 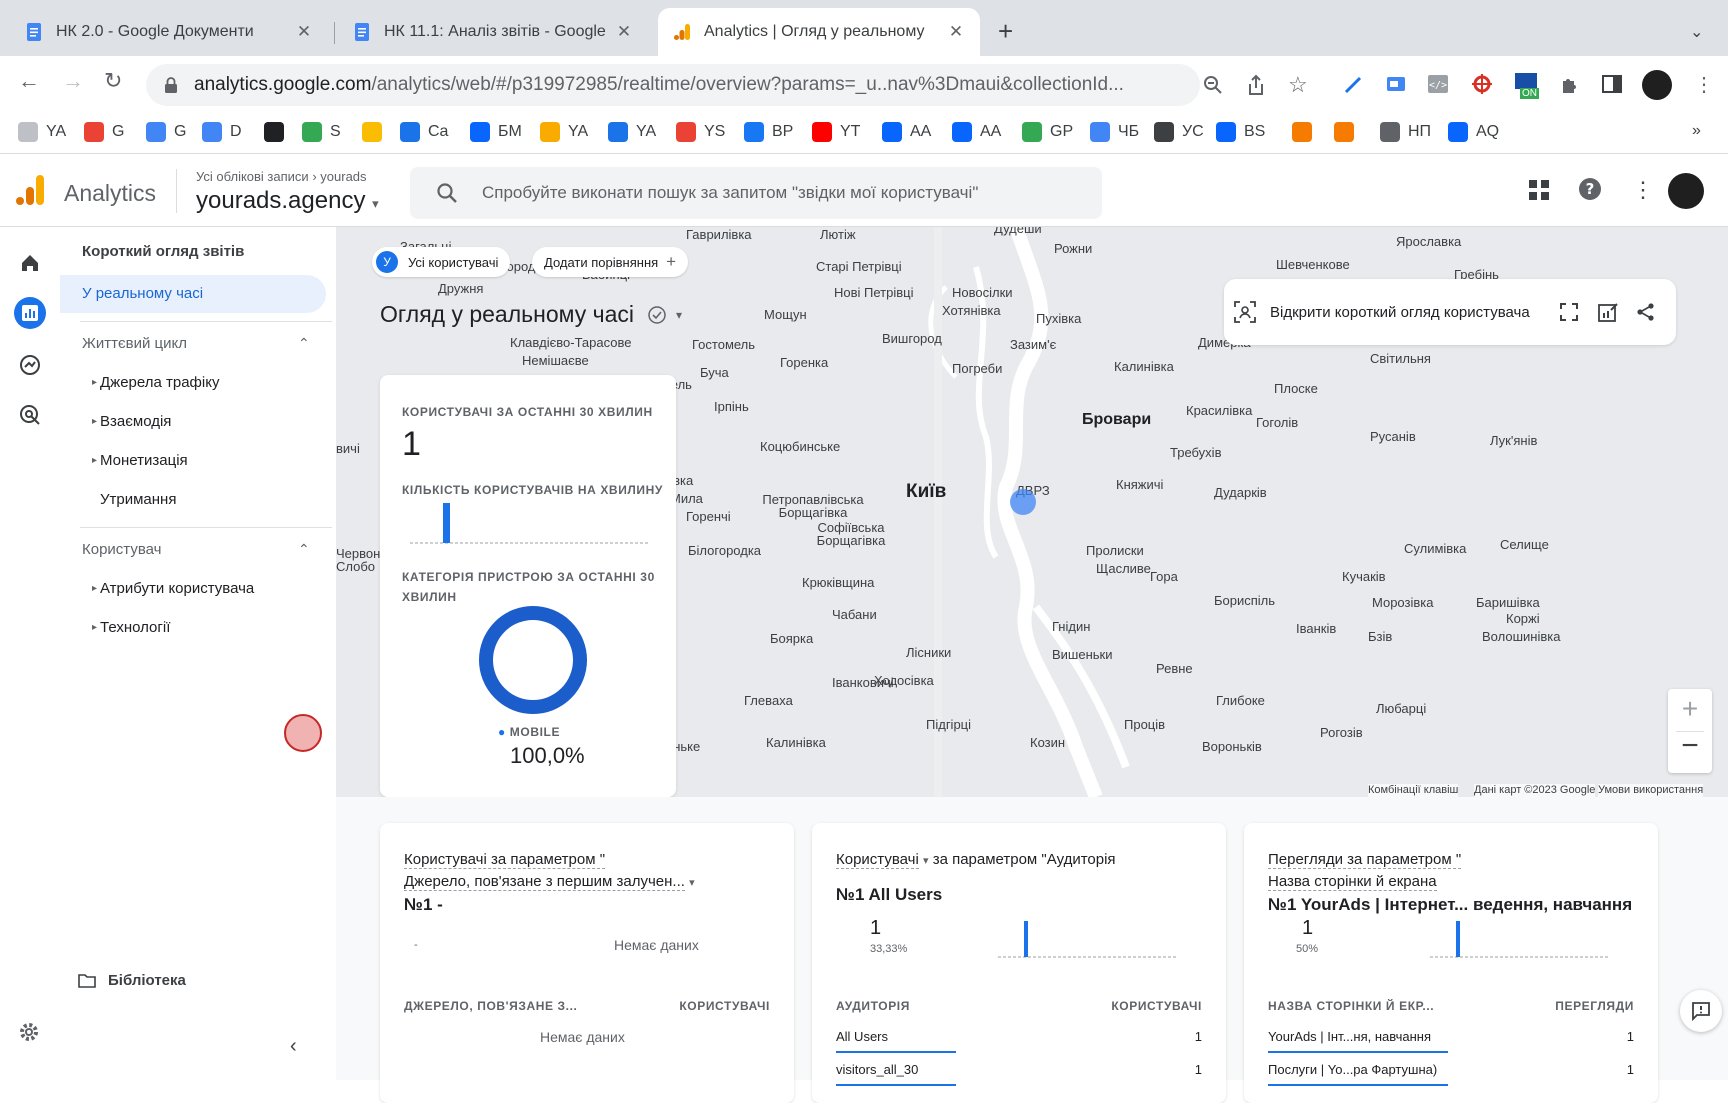 What do you see at coordinates (138, 499) in the screenshot?
I see `nav-item-retention: Утримання` at bounding box center [138, 499].